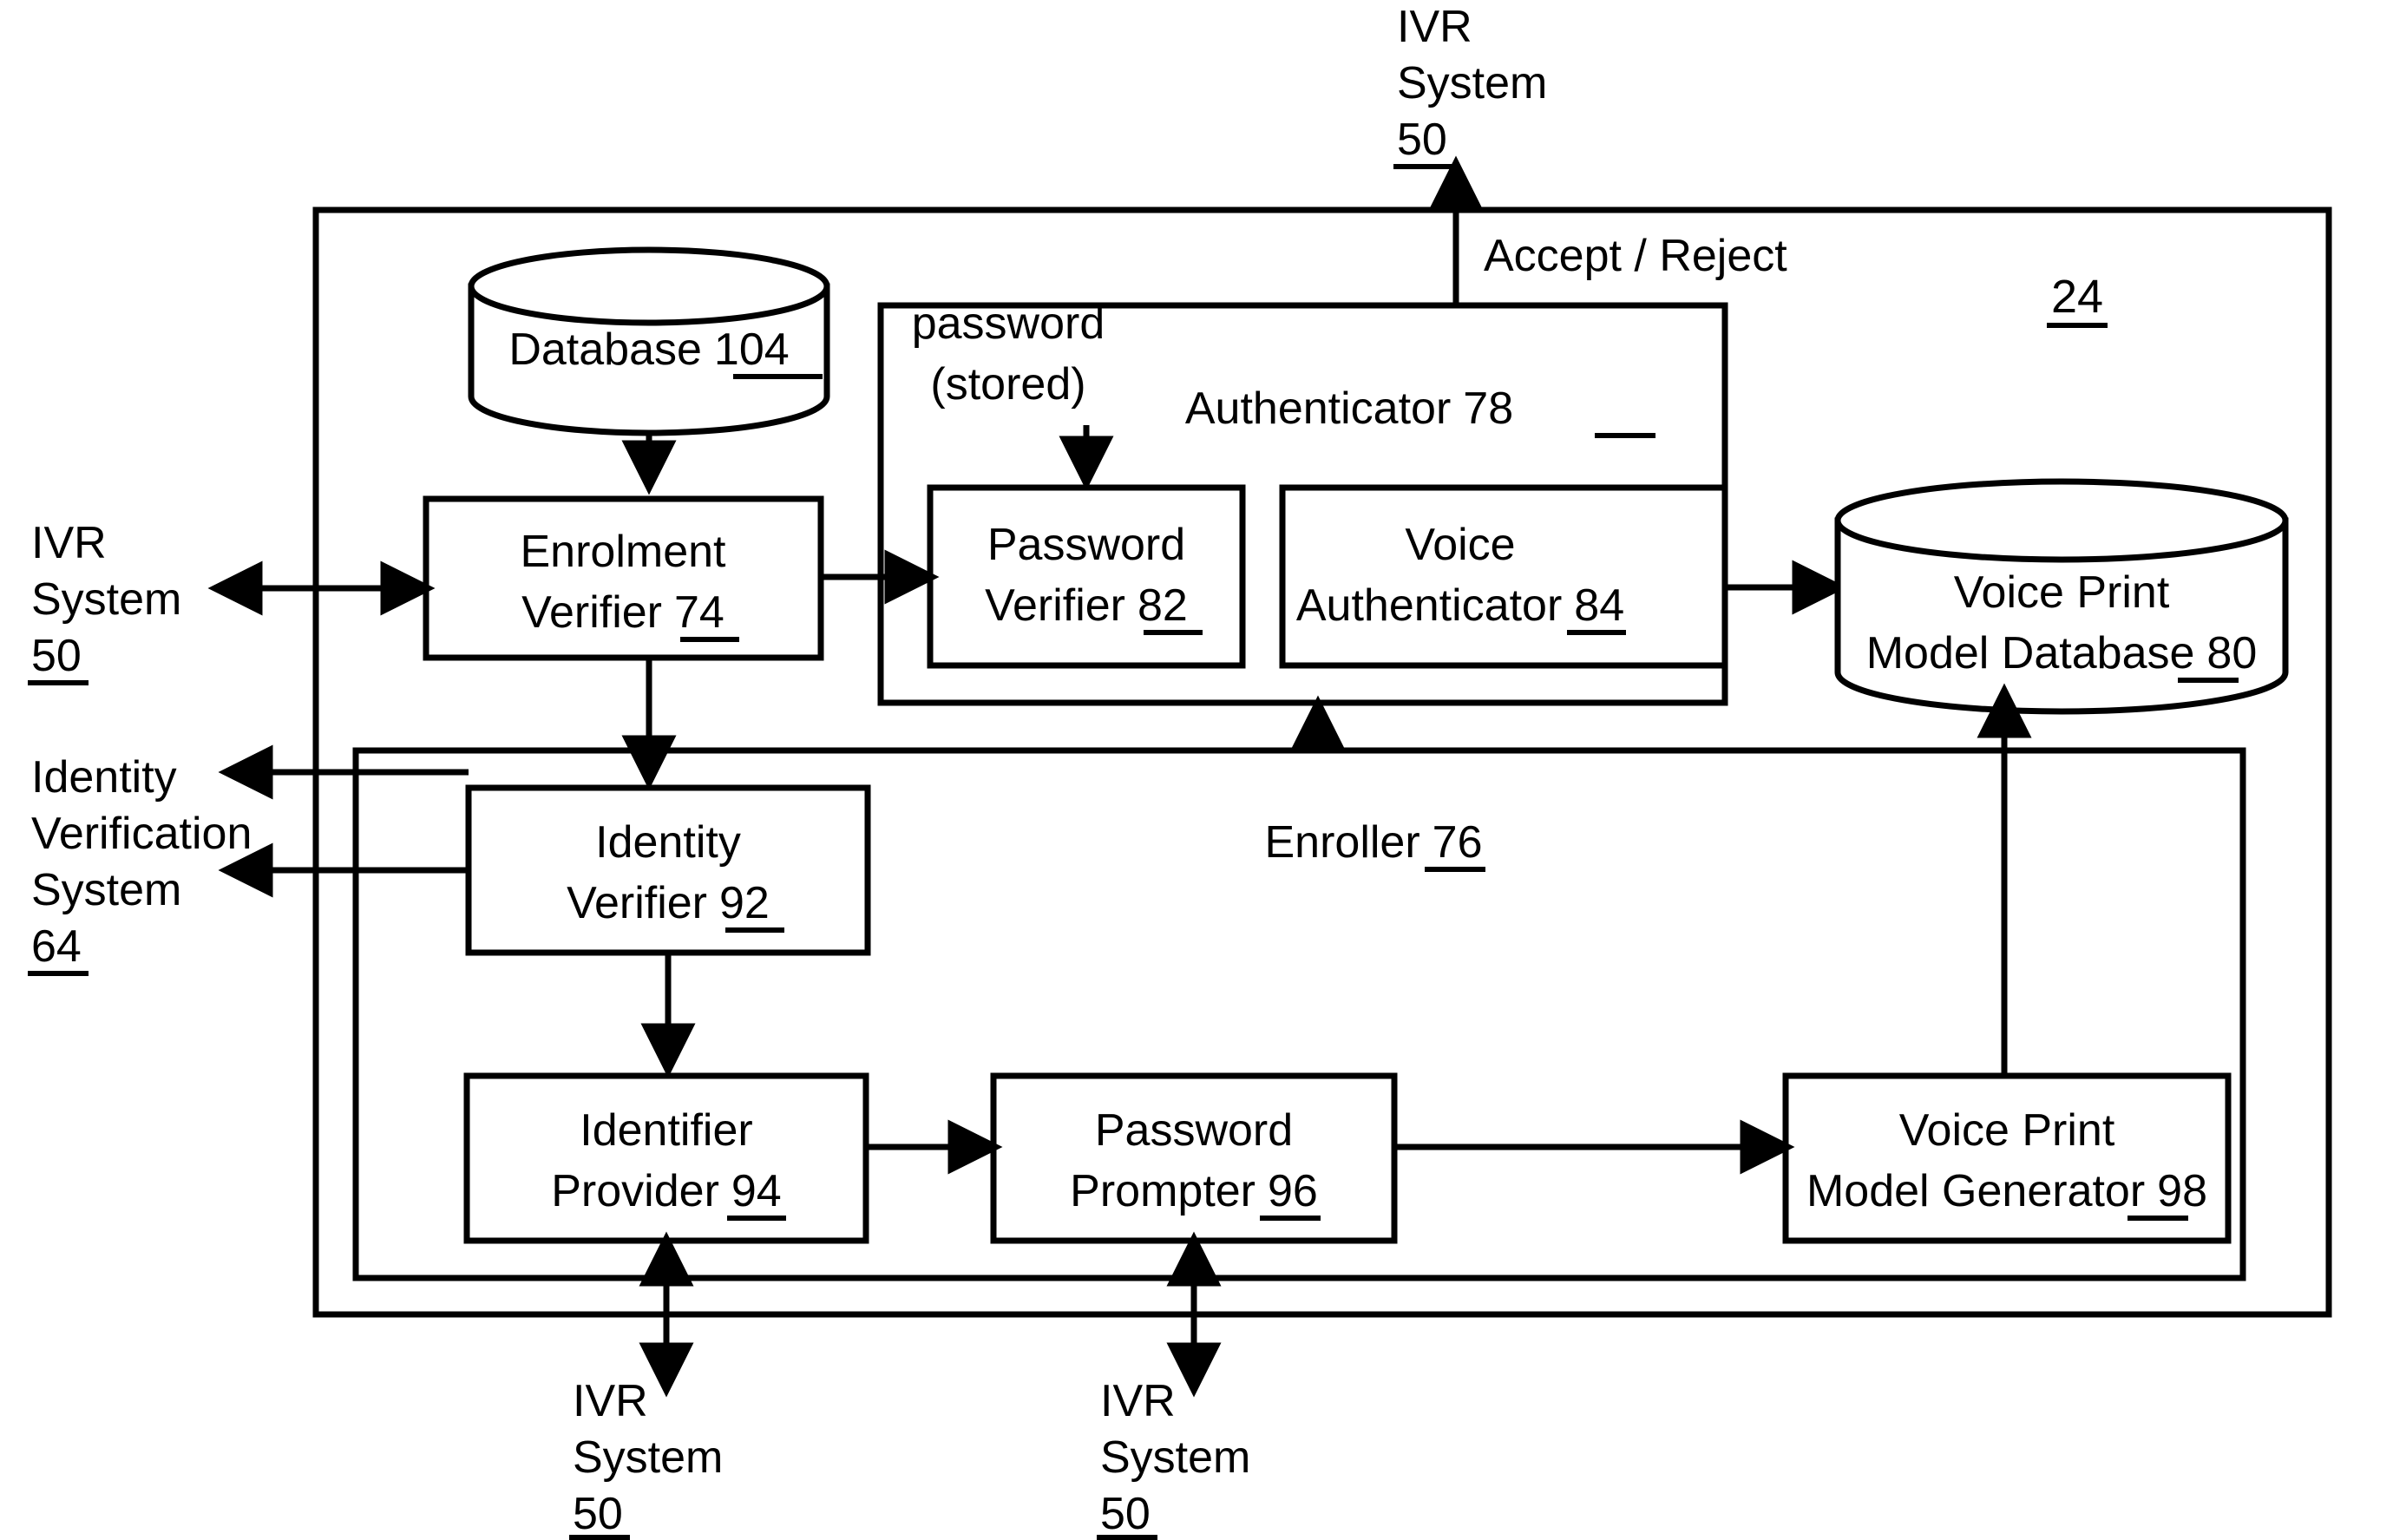 This screenshot has height=1540, width=2393. I want to click on ivr-left-line1: IVR, so click(69, 543).